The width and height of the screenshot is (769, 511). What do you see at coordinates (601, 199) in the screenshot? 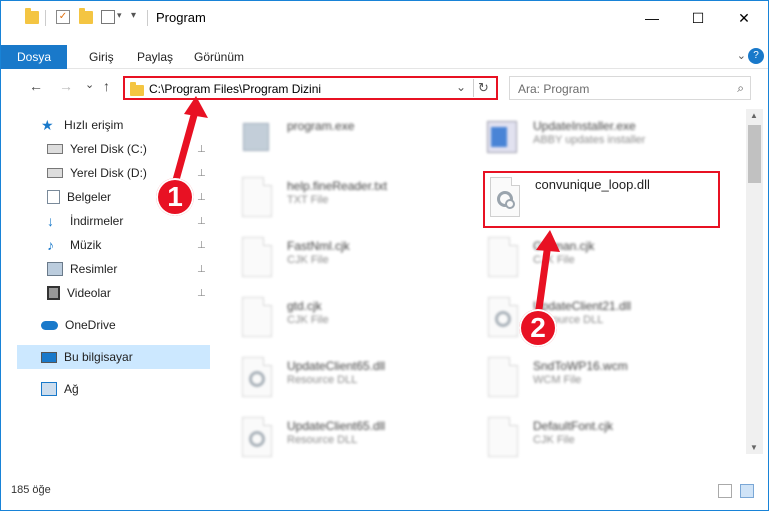
I see `highlight-box` at bounding box center [601, 199].